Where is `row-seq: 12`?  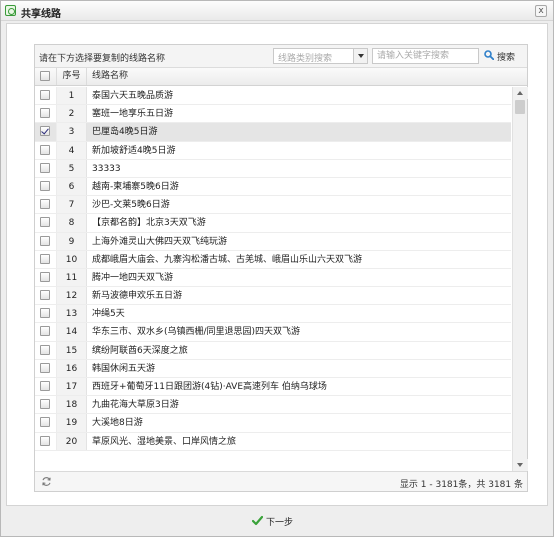 row-seq: 12 is located at coordinates (72, 296).